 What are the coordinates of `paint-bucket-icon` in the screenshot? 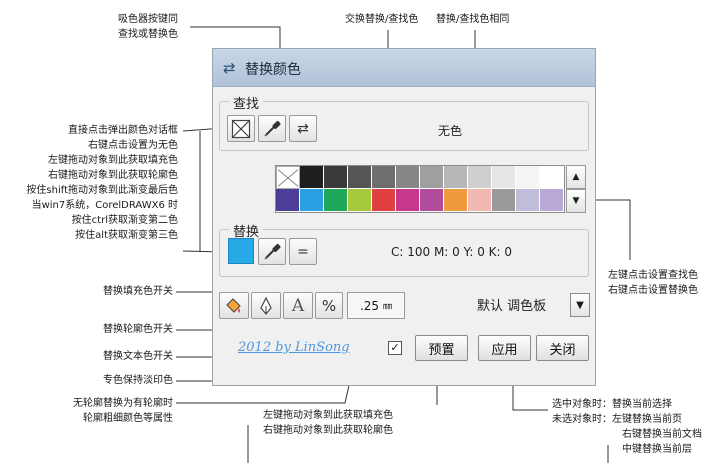 It's located at (233, 305).